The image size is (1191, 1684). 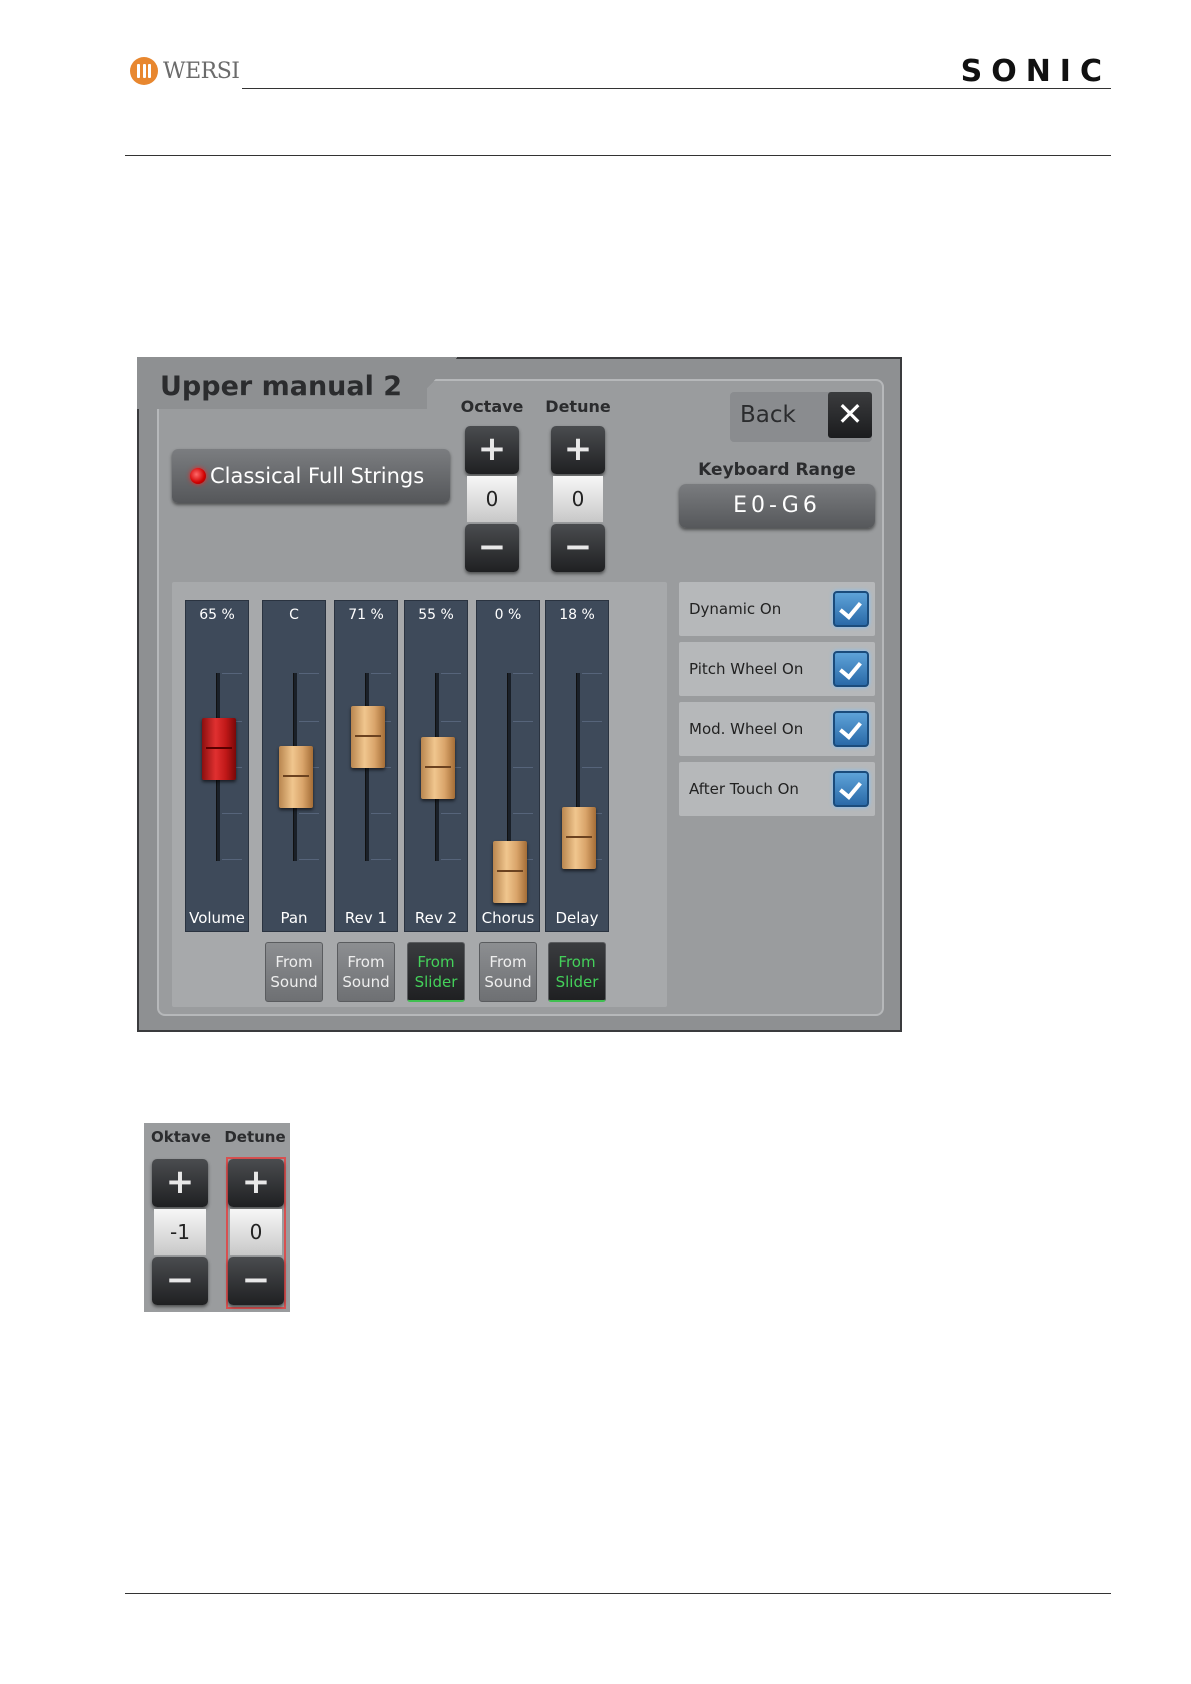 What do you see at coordinates (281, 386) in the screenshot?
I see `panel-title: Upper manual 2` at bounding box center [281, 386].